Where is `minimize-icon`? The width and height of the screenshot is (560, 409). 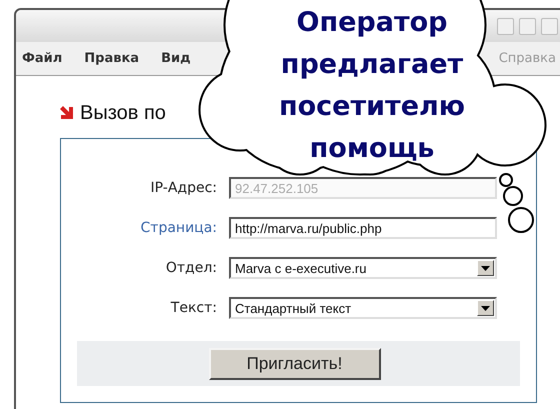 minimize-icon is located at coordinates (505, 26).